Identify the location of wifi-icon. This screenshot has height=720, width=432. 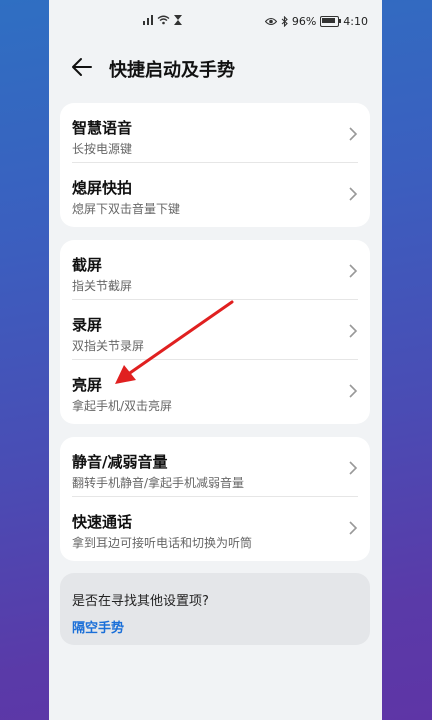
(163, 20).